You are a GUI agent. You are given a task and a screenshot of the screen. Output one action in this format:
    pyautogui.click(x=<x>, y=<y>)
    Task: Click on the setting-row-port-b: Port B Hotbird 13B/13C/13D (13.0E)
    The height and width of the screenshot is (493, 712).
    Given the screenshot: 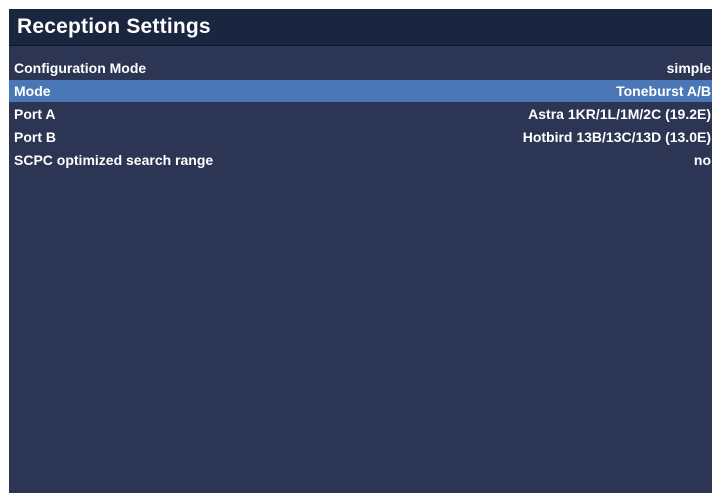 What is the action you would take?
    pyautogui.click(x=360, y=137)
    